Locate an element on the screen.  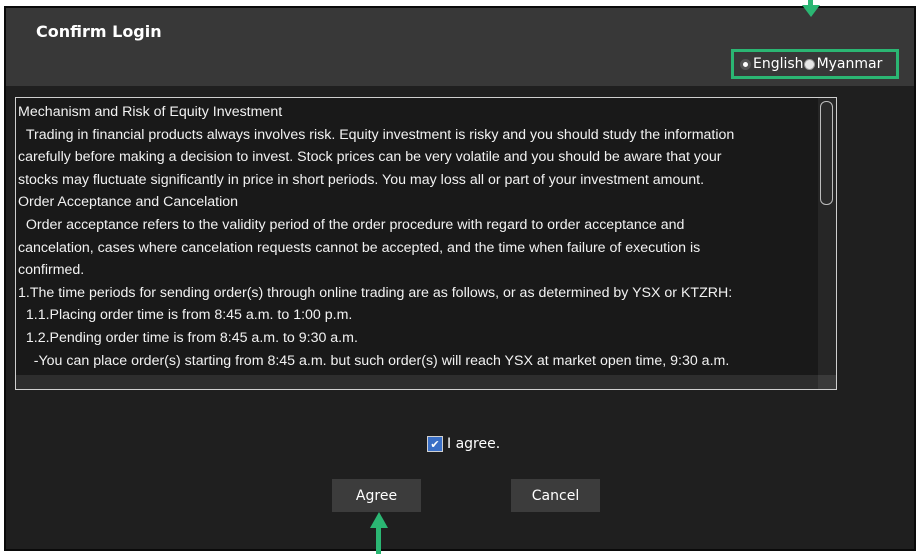
dialog-header: Confirm Login English Myanmar is located at coordinates (460, 47).